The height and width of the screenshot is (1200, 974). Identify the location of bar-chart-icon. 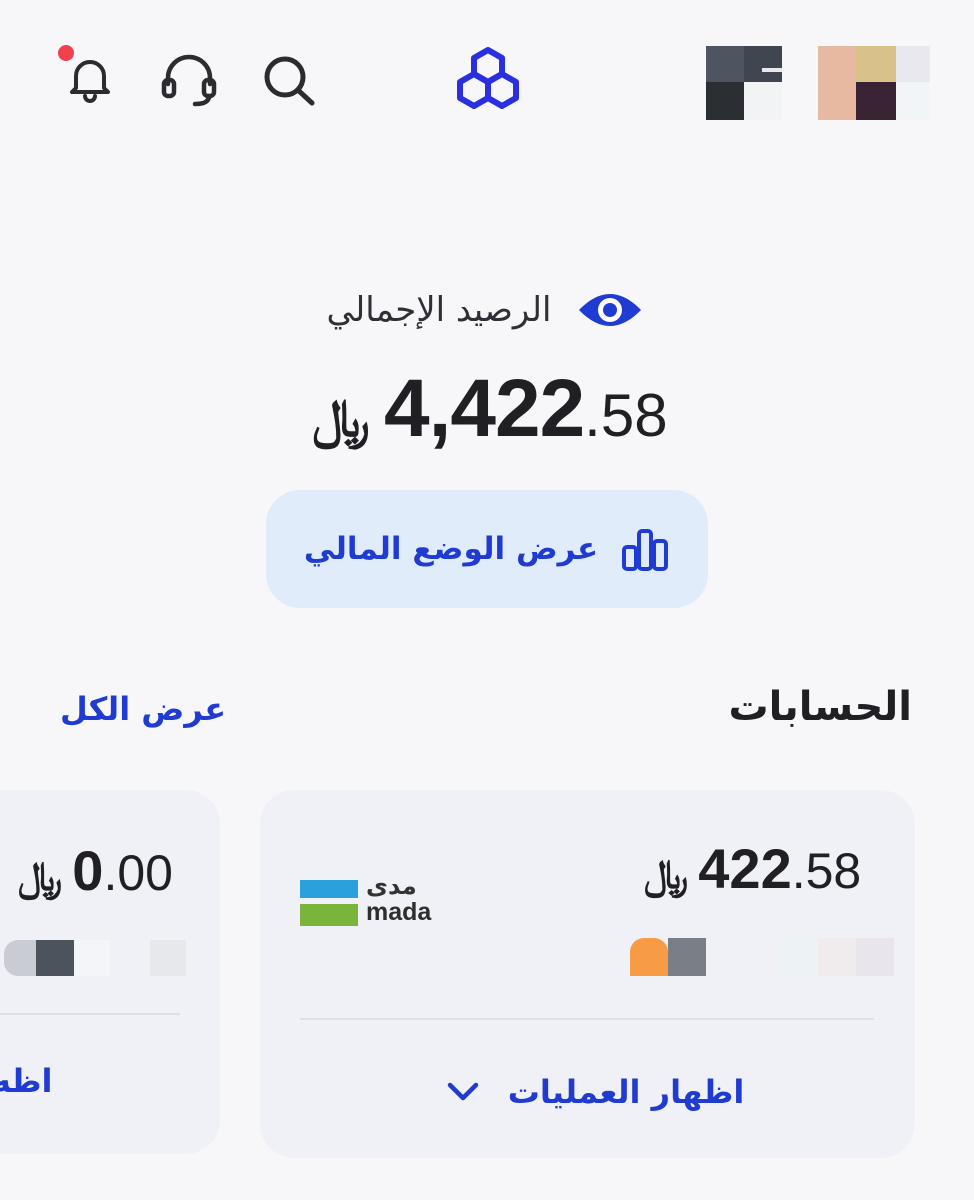
(645, 550).